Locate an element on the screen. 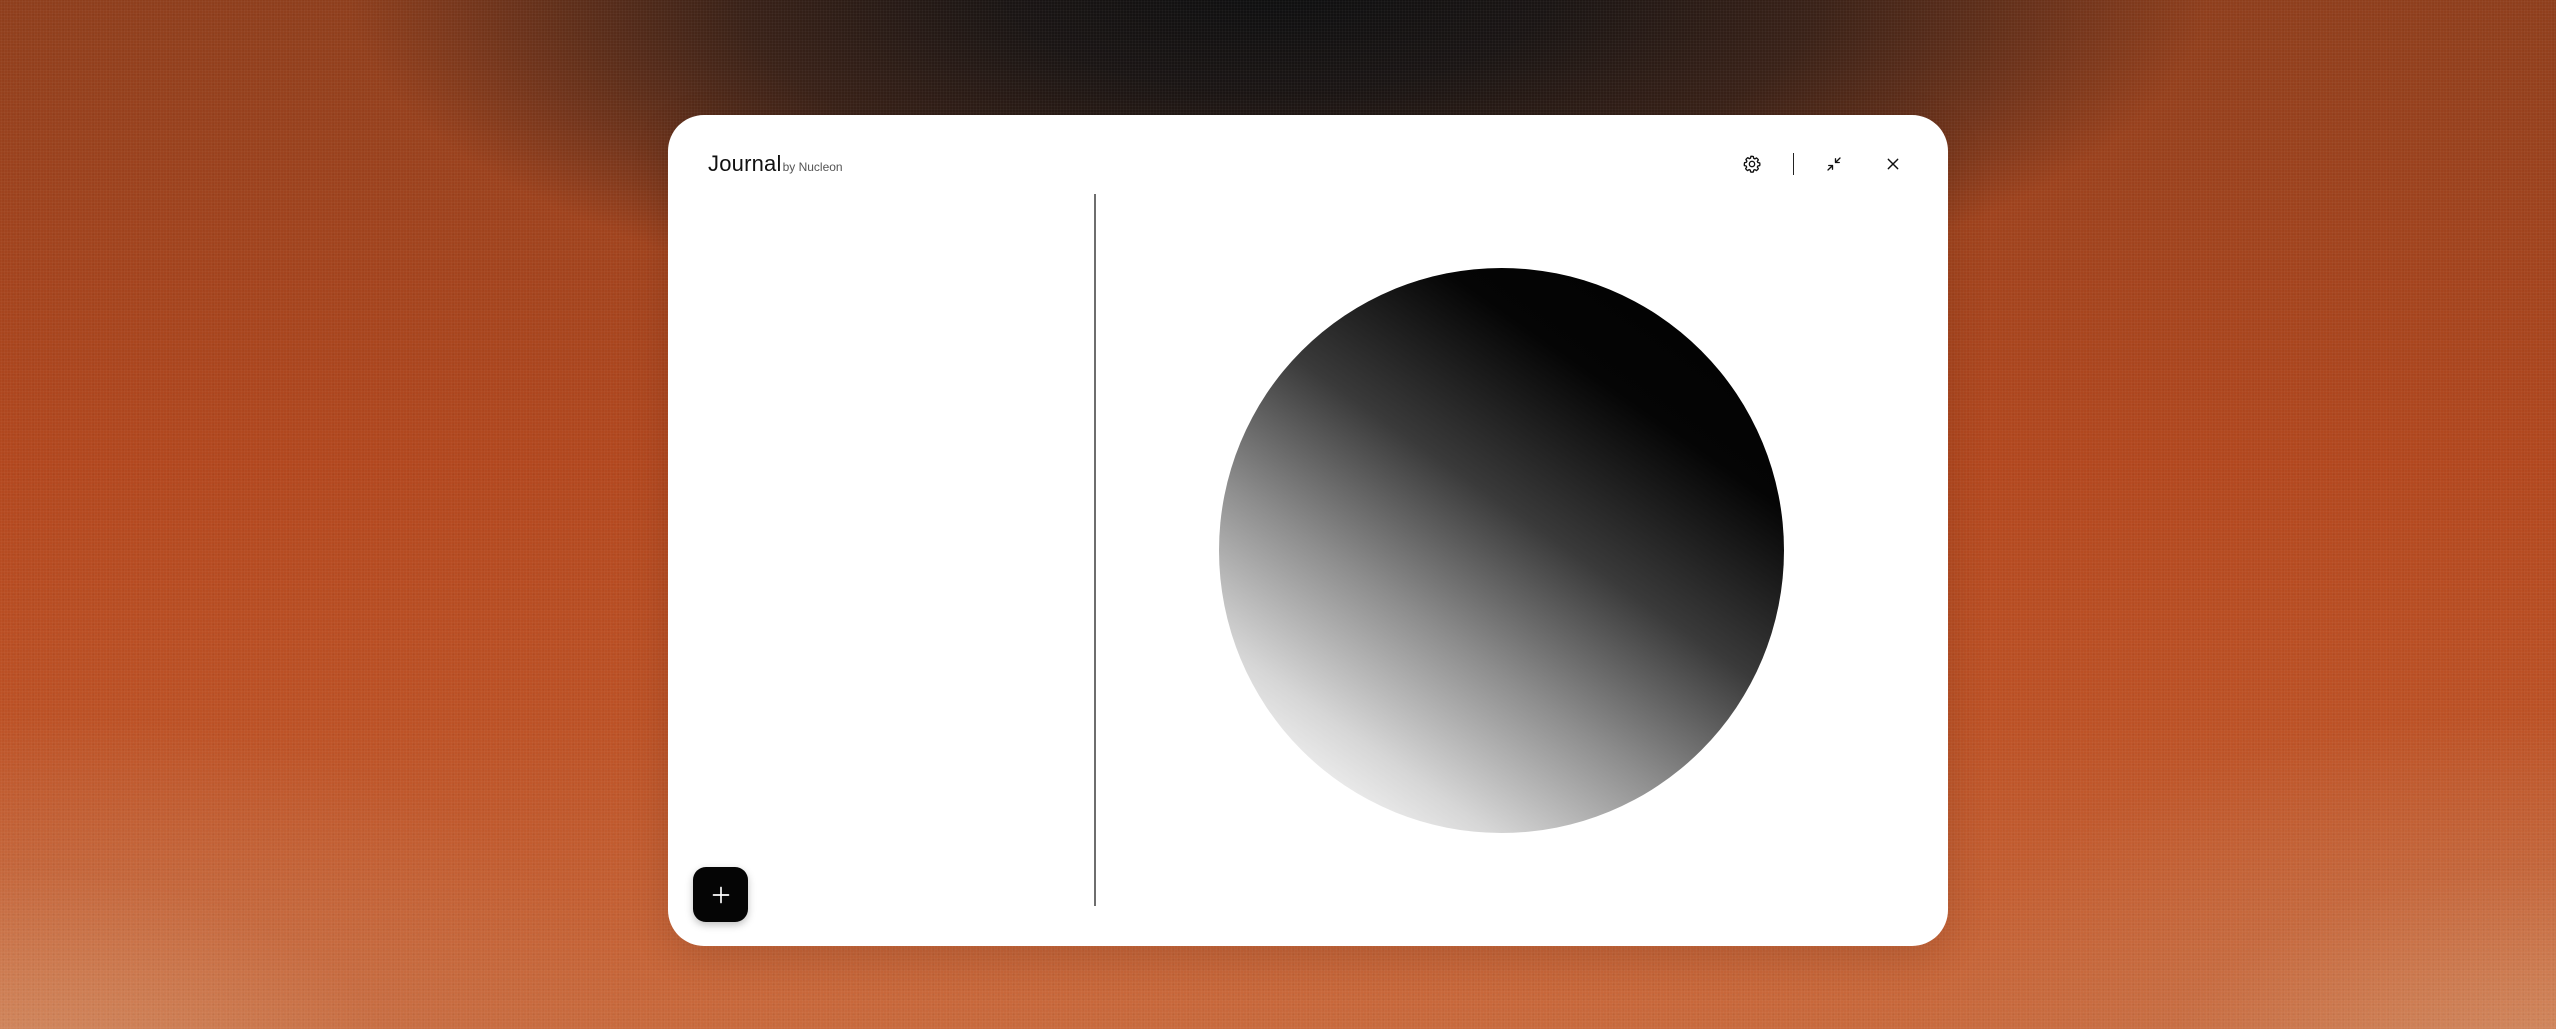 This screenshot has width=2556, height=1029. sidebar-divider is located at coordinates (1095, 550).